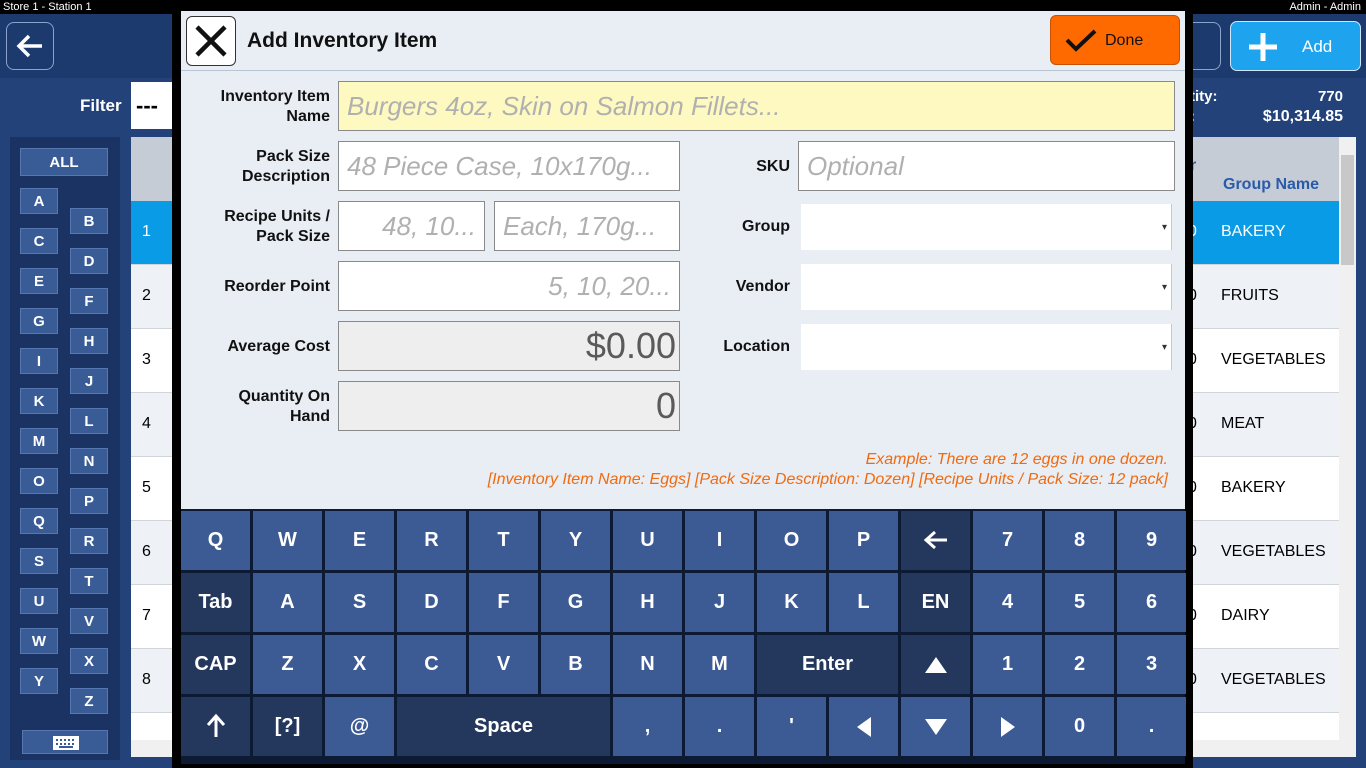  What do you see at coordinates (1079, 726) in the screenshot?
I see `key-0: 0` at bounding box center [1079, 726].